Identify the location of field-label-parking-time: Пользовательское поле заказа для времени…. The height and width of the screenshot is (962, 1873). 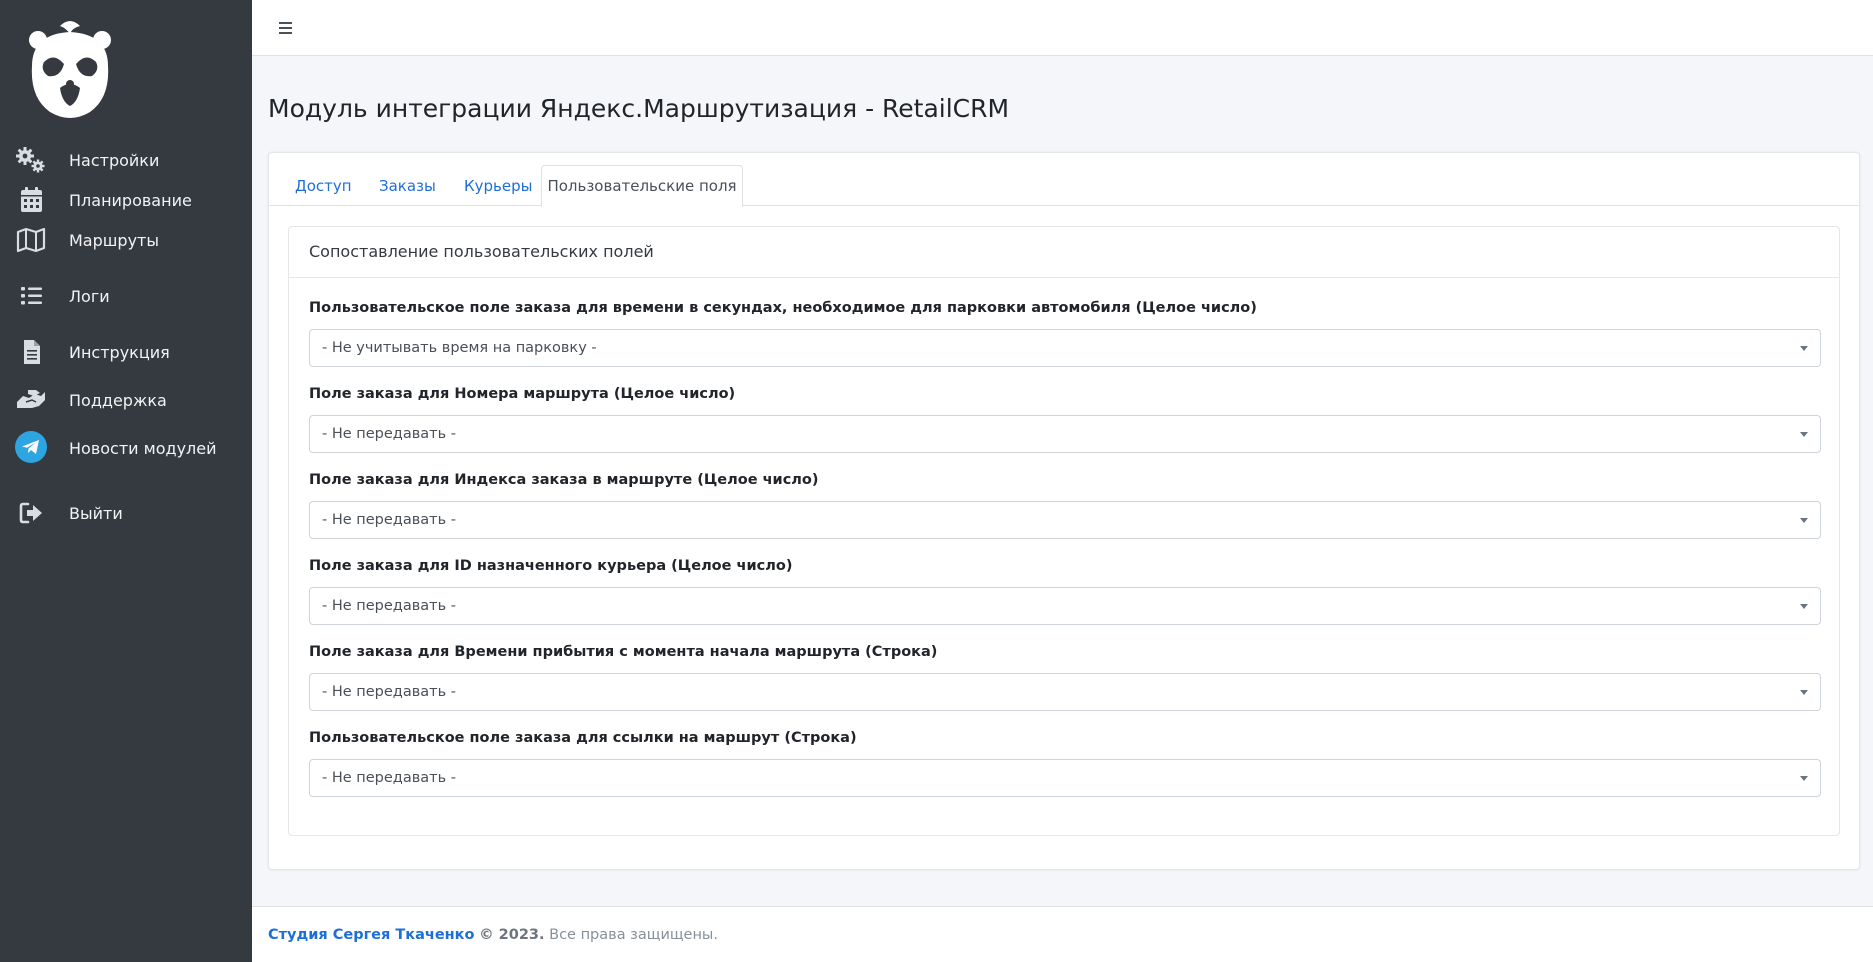
(783, 308).